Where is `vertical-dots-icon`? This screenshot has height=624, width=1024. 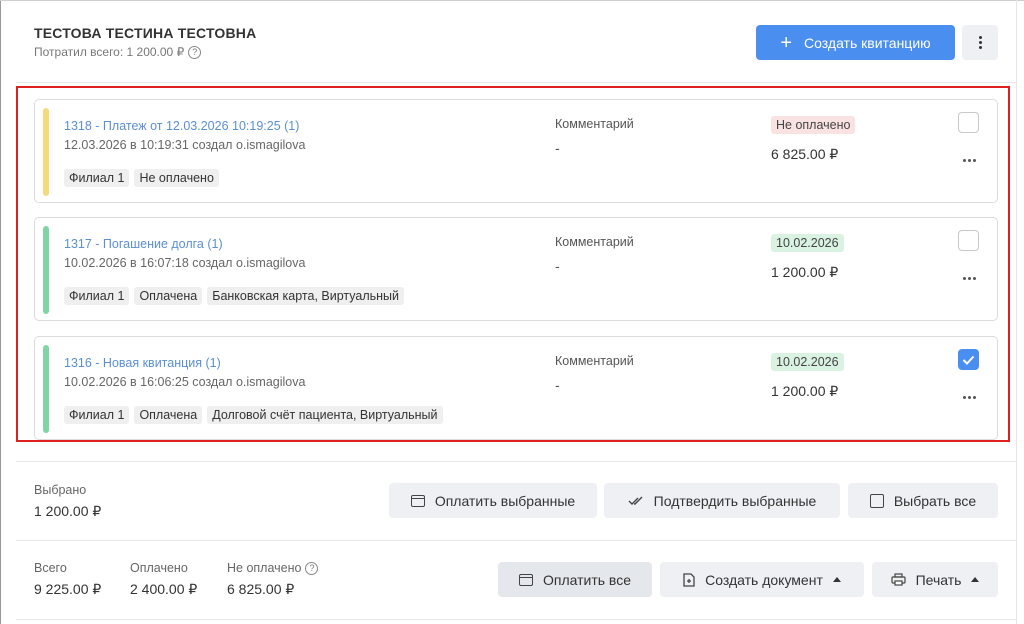 vertical-dots-icon is located at coordinates (980, 42).